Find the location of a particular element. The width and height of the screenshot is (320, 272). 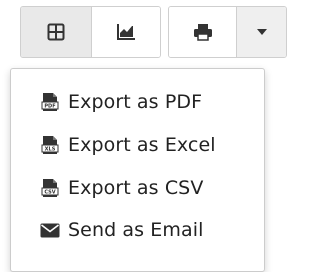

export-csv-menu-item: CSV Export as CSV is located at coordinates (137, 188).